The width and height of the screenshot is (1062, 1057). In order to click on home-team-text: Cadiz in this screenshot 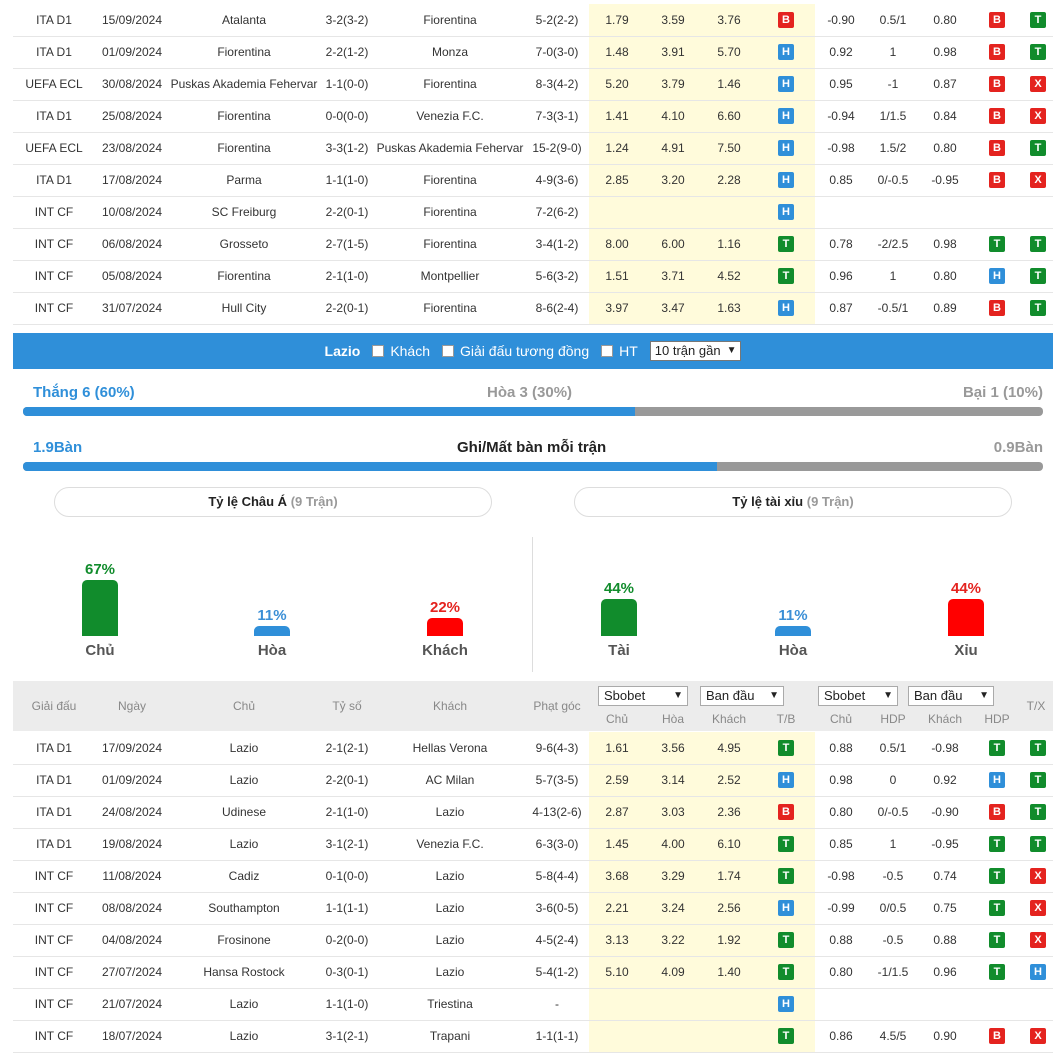, I will do `click(244, 876)`.